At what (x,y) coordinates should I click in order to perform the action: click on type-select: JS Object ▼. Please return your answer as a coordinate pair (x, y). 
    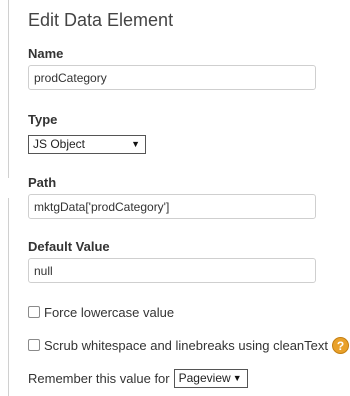
    Looking at the image, I should click on (87, 144).